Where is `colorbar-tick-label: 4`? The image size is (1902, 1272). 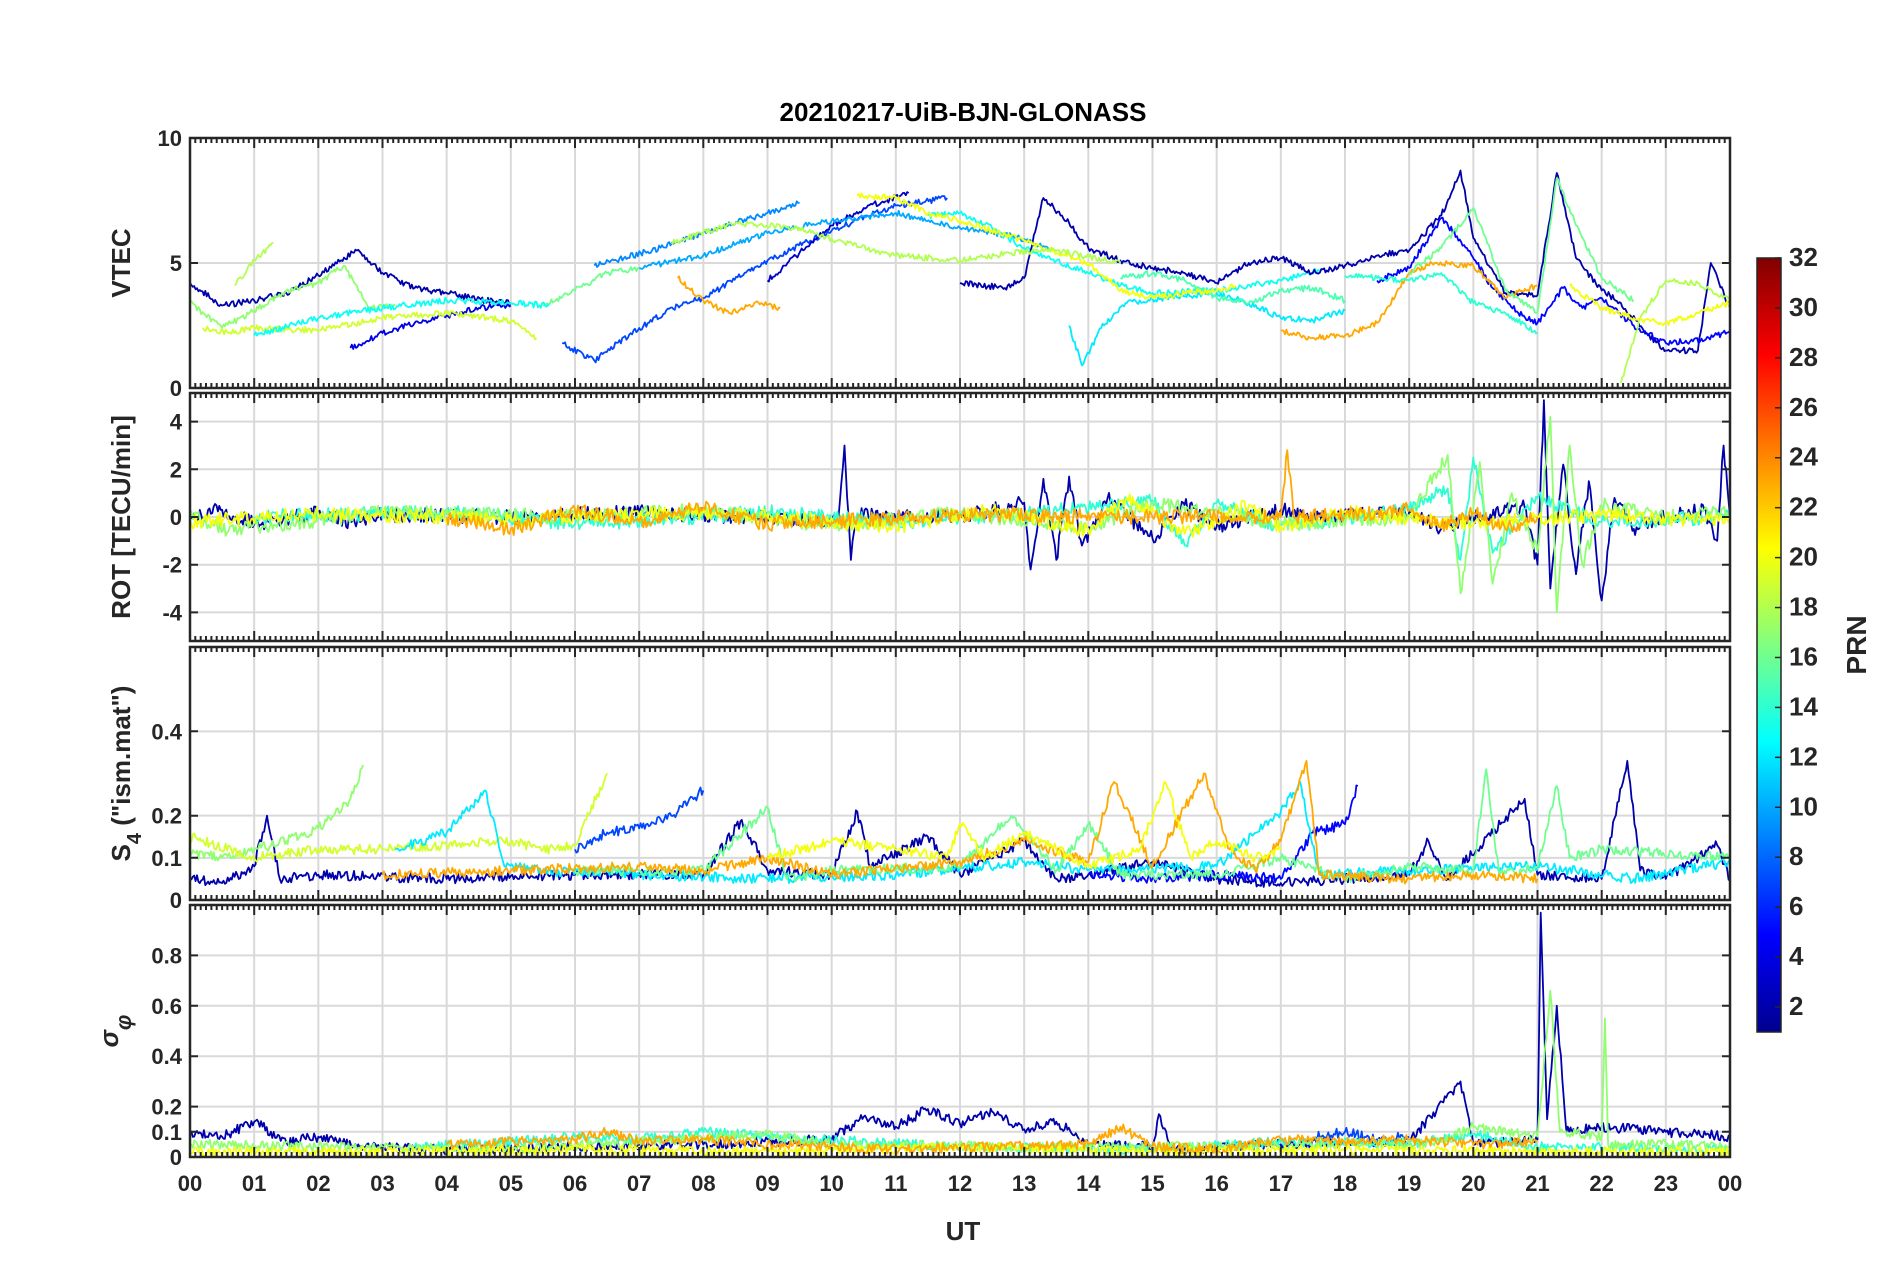
colorbar-tick-label: 4 is located at coordinates (1796, 956).